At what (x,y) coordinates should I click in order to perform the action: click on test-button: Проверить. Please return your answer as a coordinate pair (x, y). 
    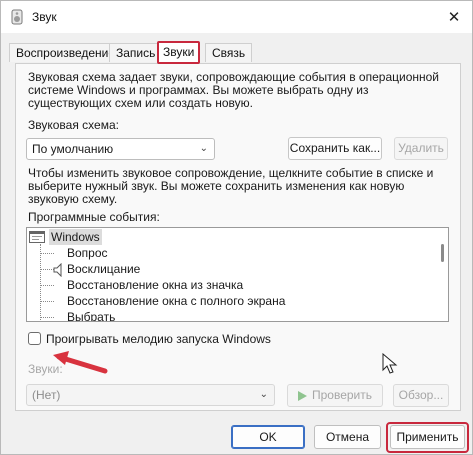
    Looking at the image, I should click on (335, 395).